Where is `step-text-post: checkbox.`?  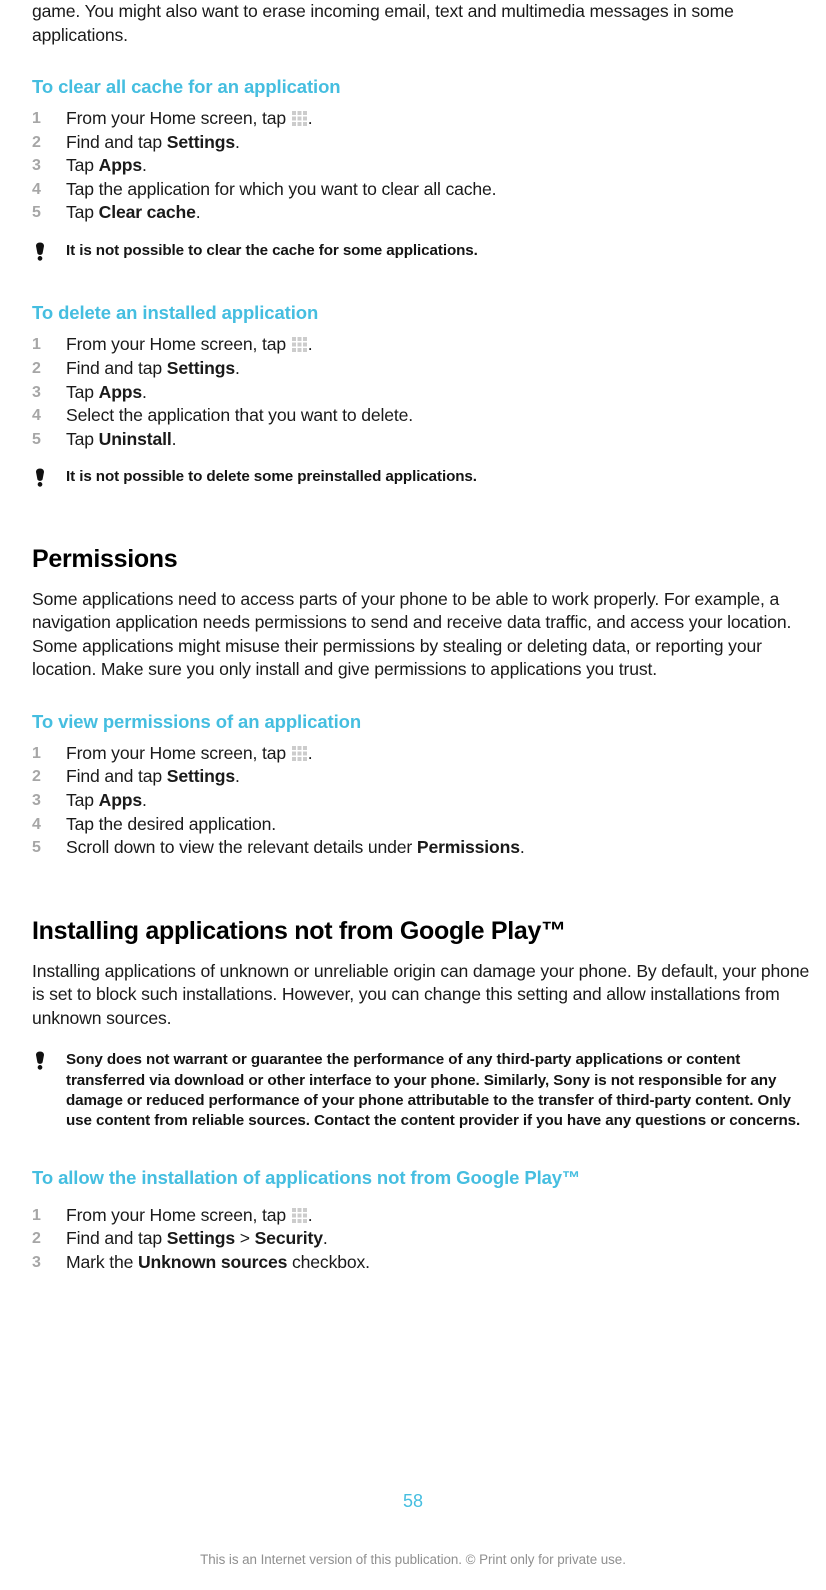
step-text-post: checkbox. is located at coordinates (328, 1262).